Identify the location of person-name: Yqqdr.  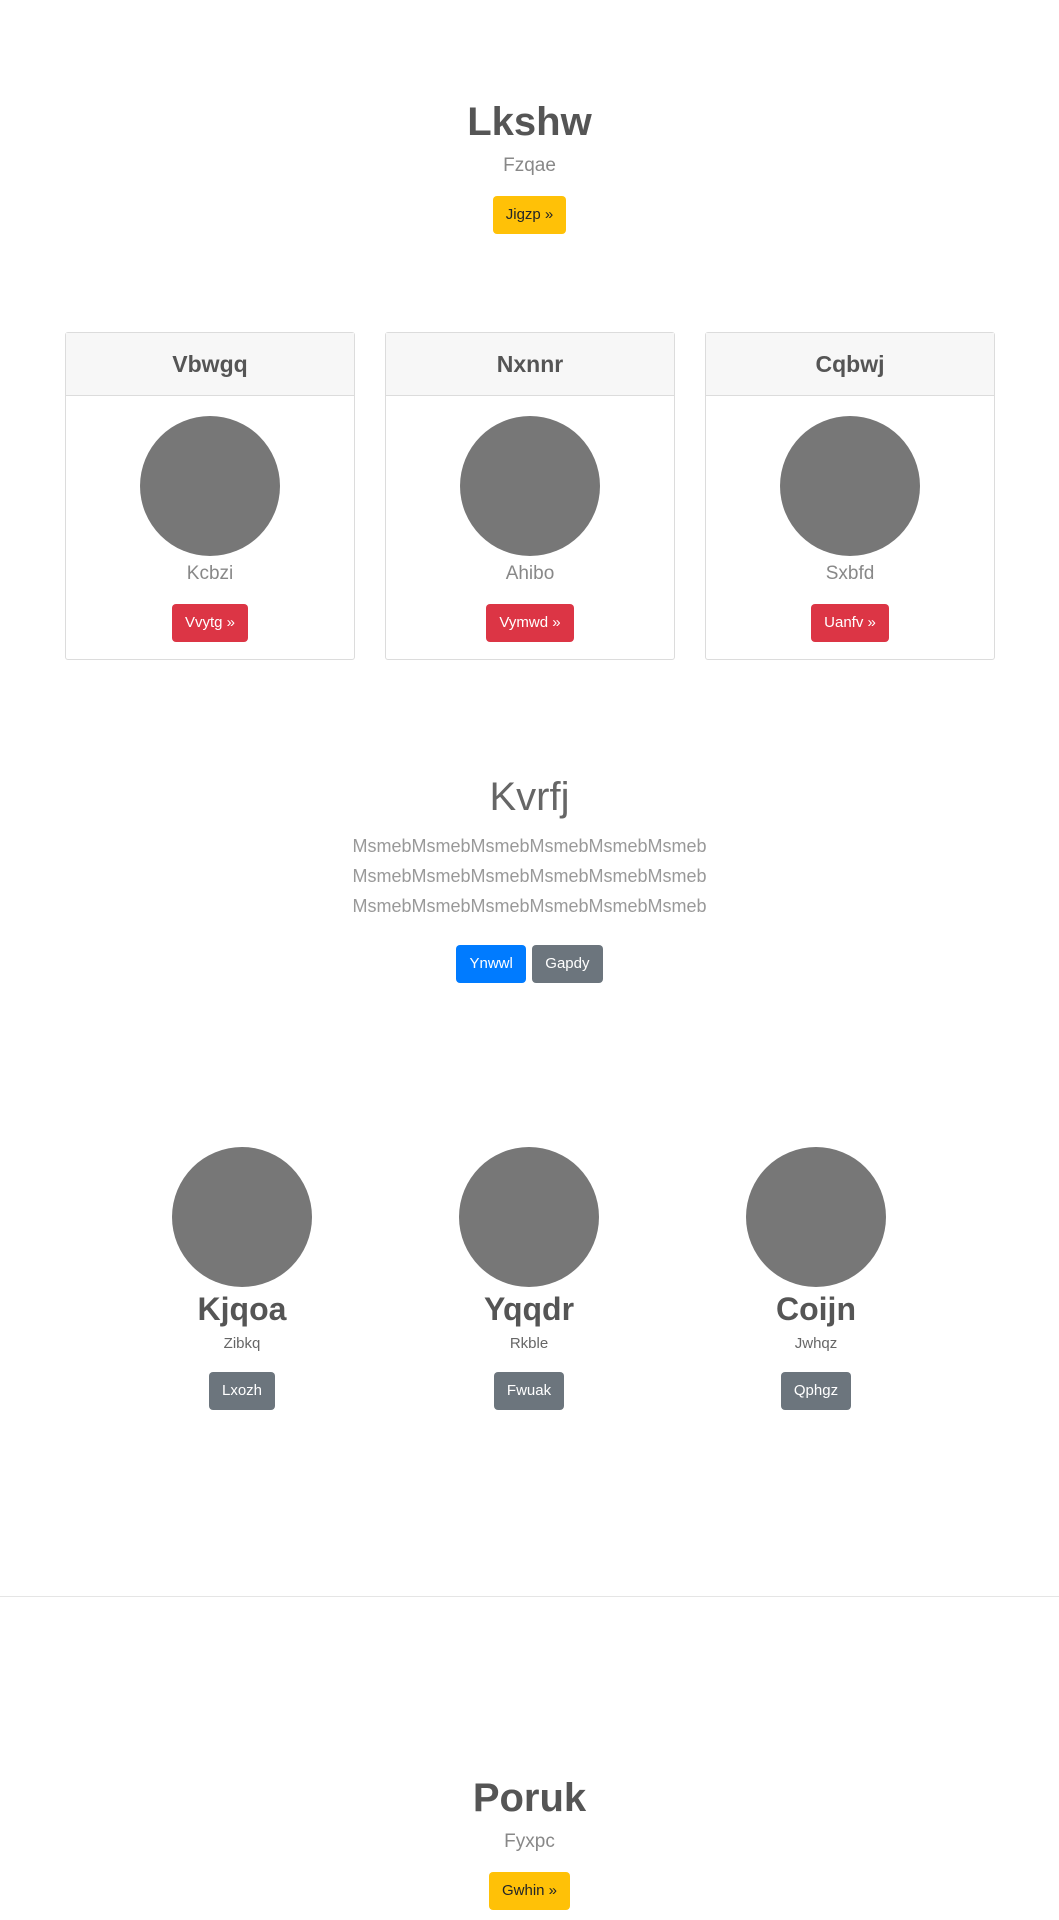
(529, 1309).